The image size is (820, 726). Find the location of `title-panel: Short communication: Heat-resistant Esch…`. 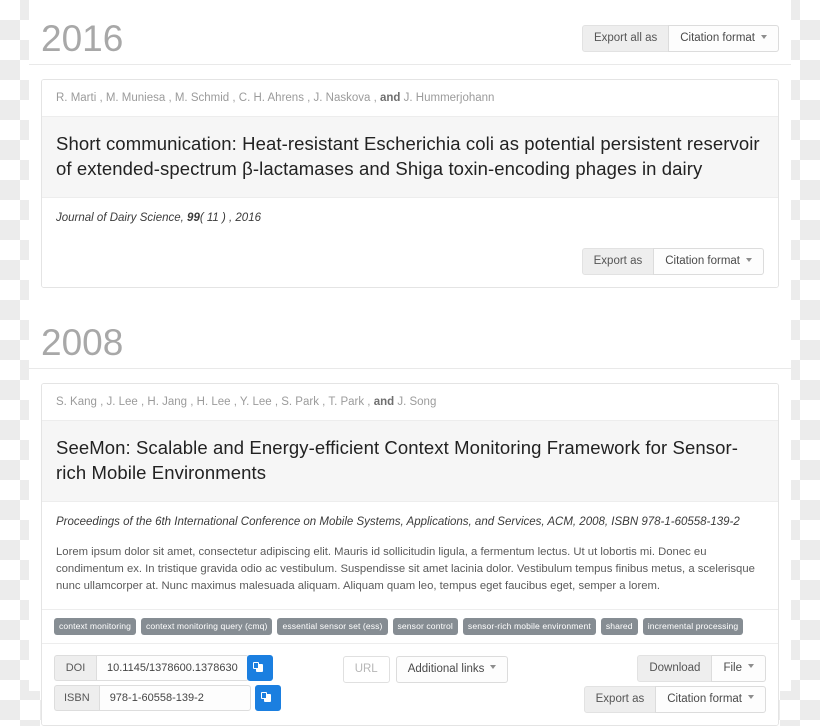

title-panel: Short communication: Heat-resistant Esch… is located at coordinates (410, 157).